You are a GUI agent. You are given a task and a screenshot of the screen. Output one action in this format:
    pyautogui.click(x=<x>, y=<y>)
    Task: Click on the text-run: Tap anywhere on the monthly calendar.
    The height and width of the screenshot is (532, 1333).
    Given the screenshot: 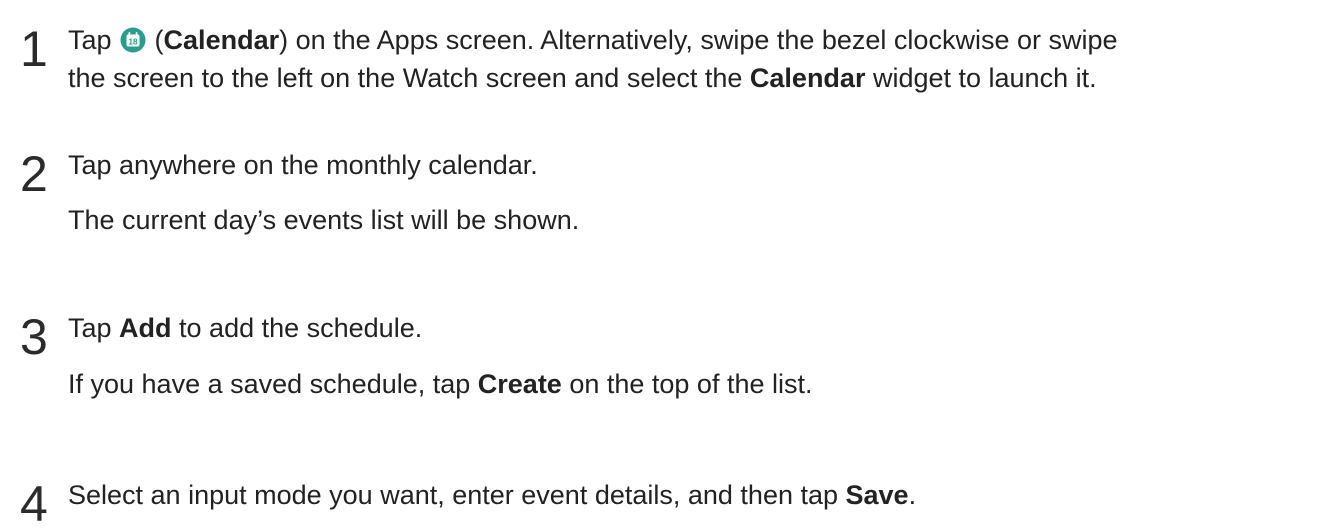 What is the action you would take?
    pyautogui.click(x=303, y=165)
    